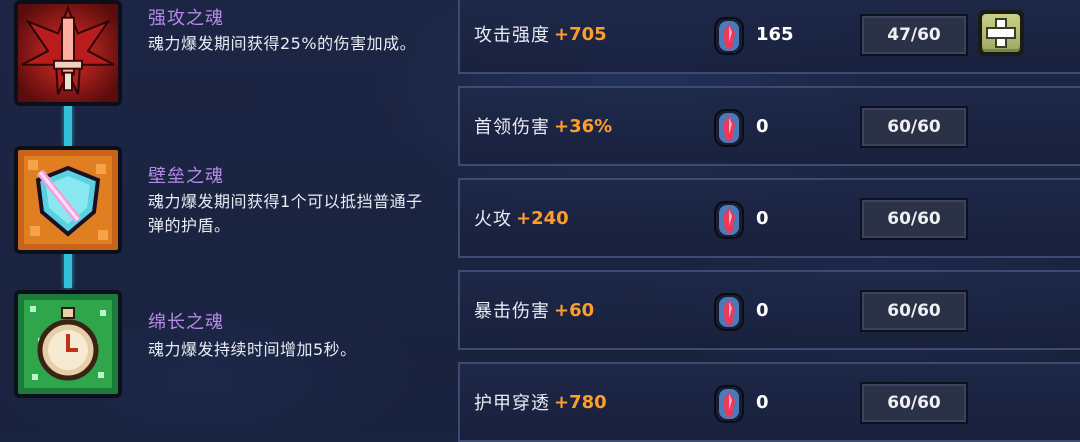  What do you see at coordinates (68, 344) in the screenshot?
I see `stopwatch-icon` at bounding box center [68, 344].